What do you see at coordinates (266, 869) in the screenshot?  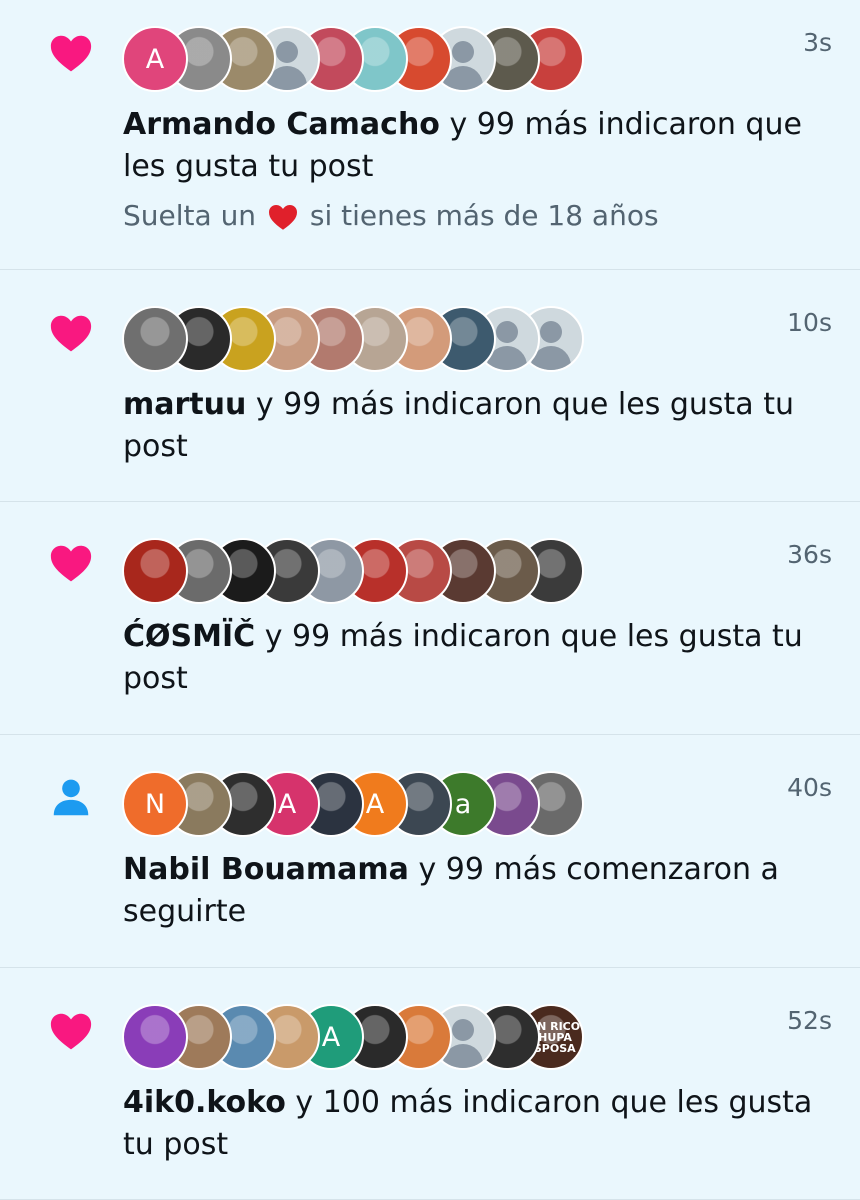 I see `user-name: Nabil Bouamama` at bounding box center [266, 869].